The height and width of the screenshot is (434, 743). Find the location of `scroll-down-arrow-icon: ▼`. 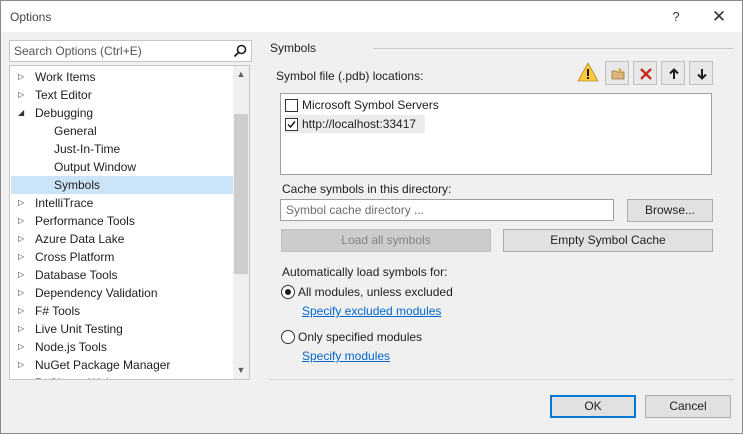

scroll-down-arrow-icon: ▼ is located at coordinates (241, 370).